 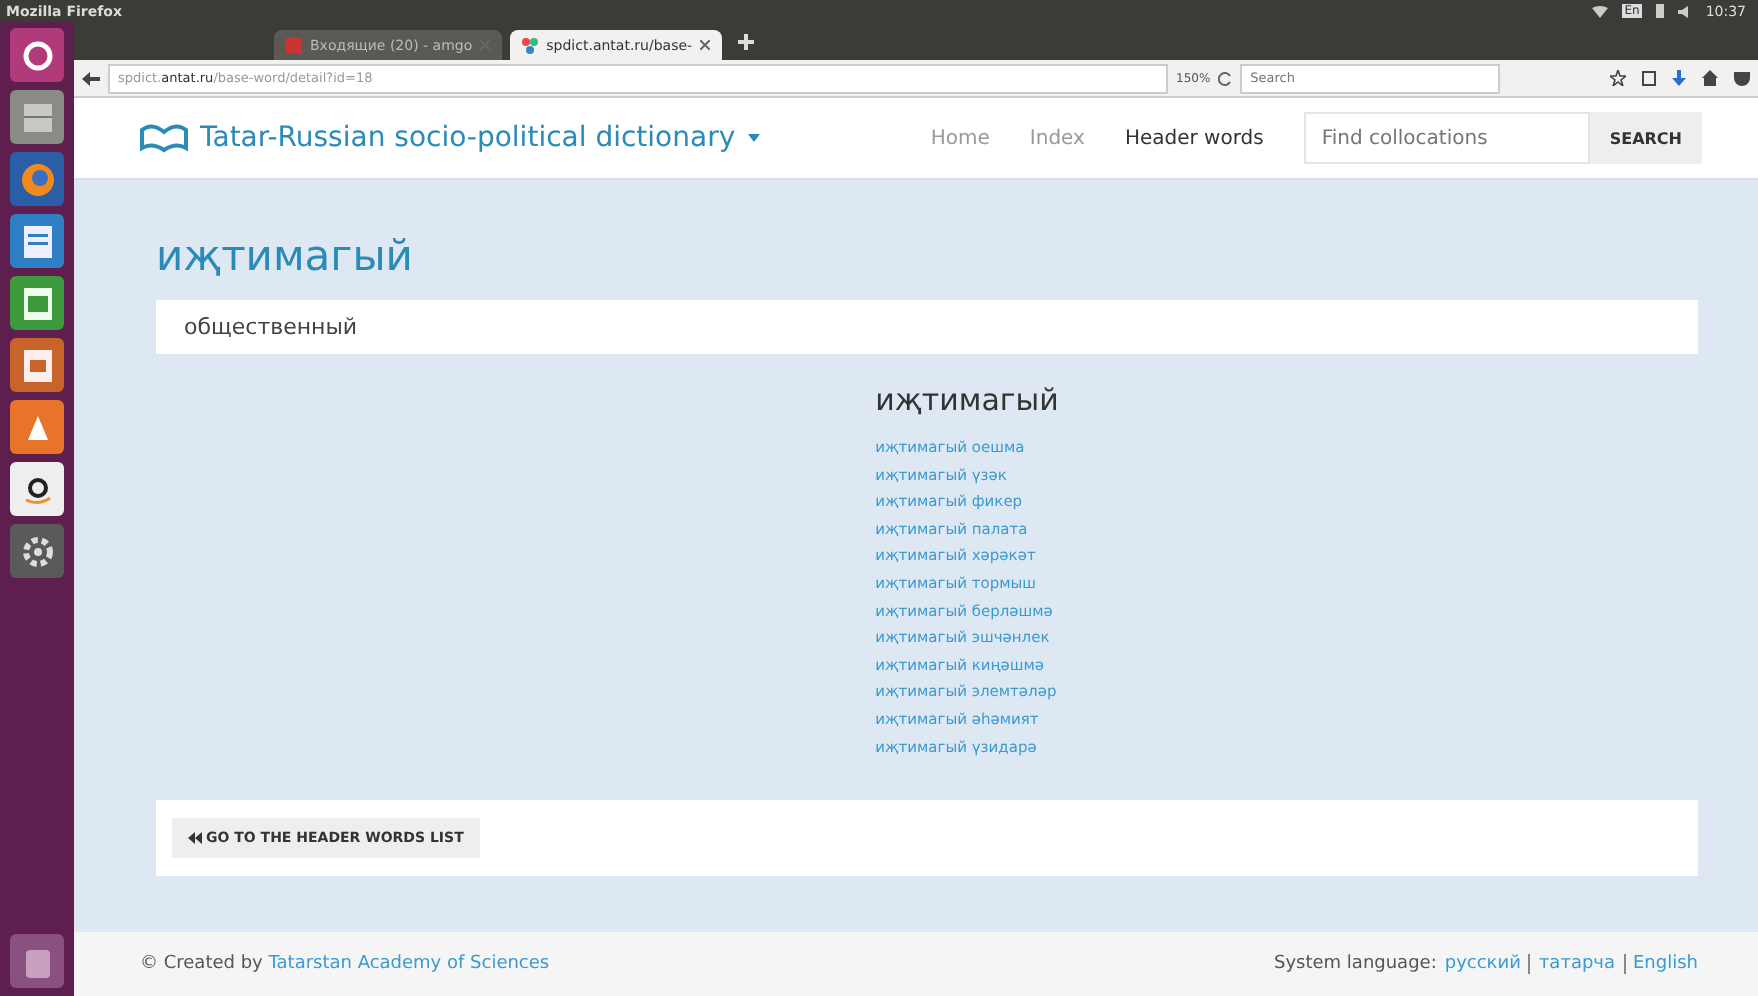 I want to click on document-icon, so click(x=37, y=241).